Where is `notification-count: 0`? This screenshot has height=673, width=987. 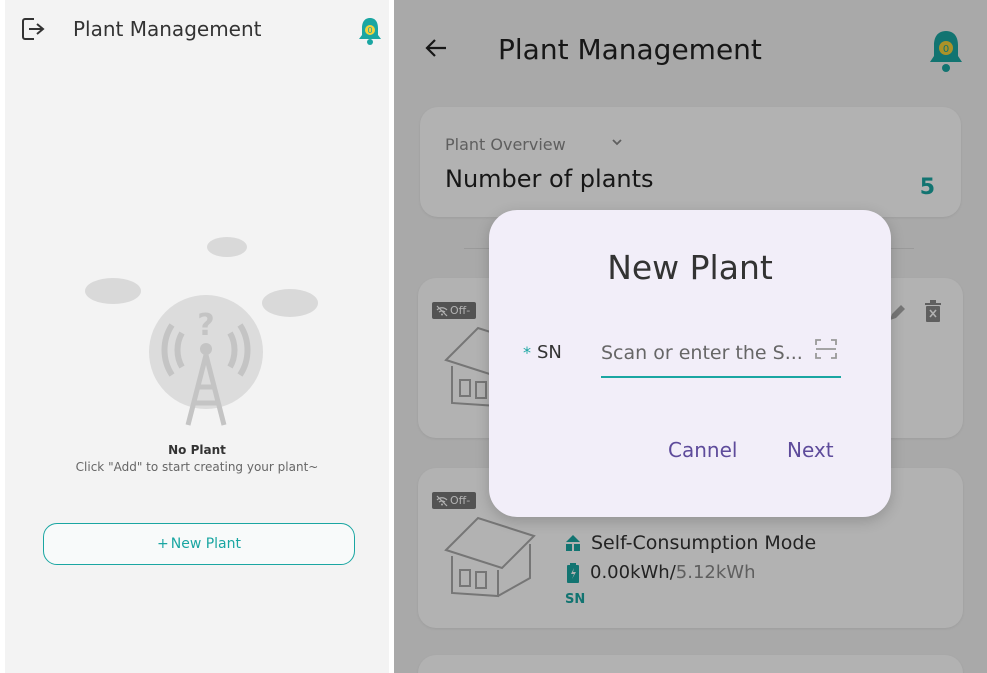
notification-count: 0 is located at coordinates (369, 30).